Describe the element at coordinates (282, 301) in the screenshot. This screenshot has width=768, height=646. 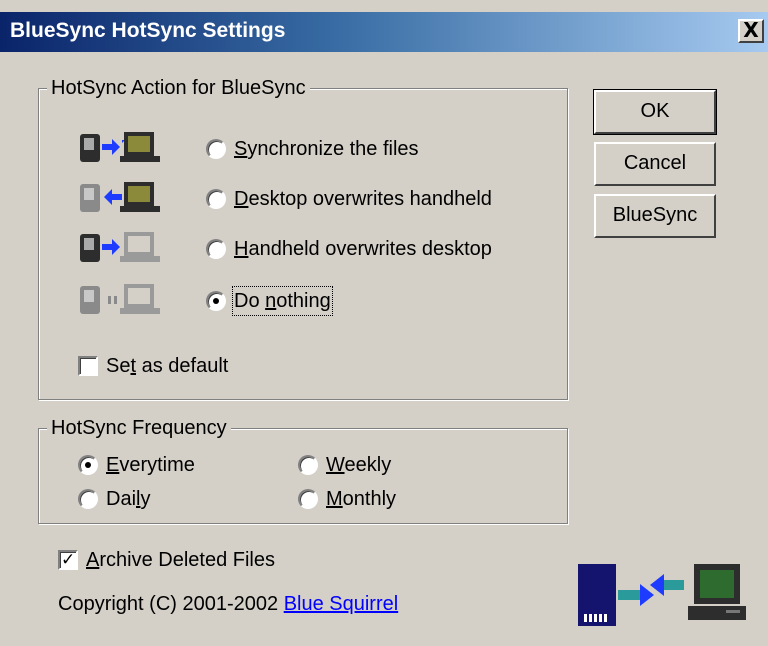
I see `radio-do-nothing-label: Do nothing` at that location.